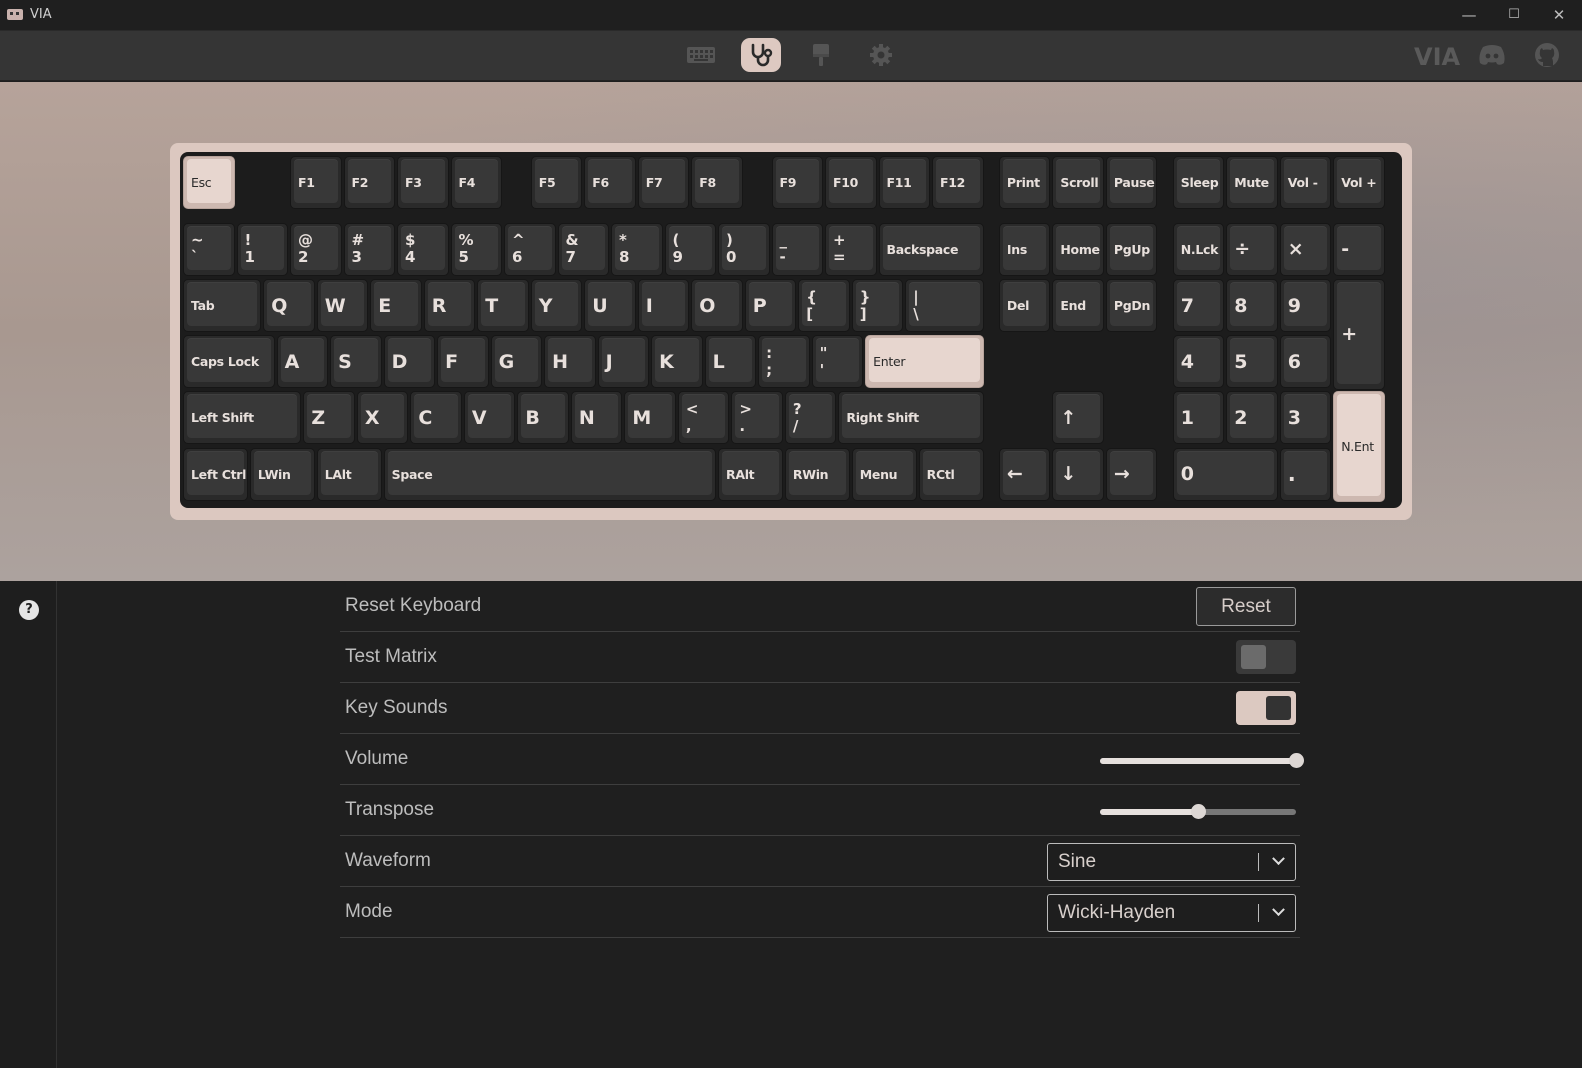  I want to click on key-l: L, so click(730, 362).